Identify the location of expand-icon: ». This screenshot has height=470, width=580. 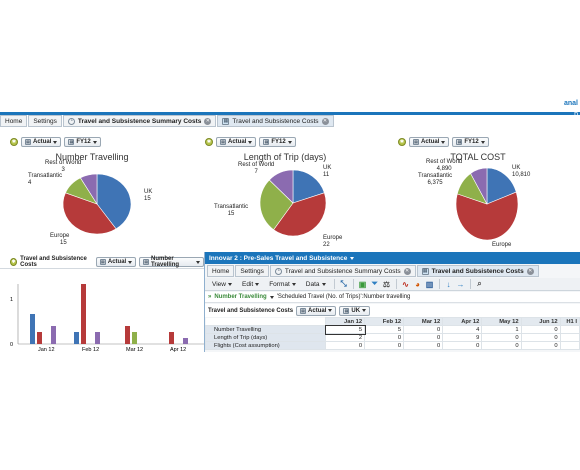
(209, 297).